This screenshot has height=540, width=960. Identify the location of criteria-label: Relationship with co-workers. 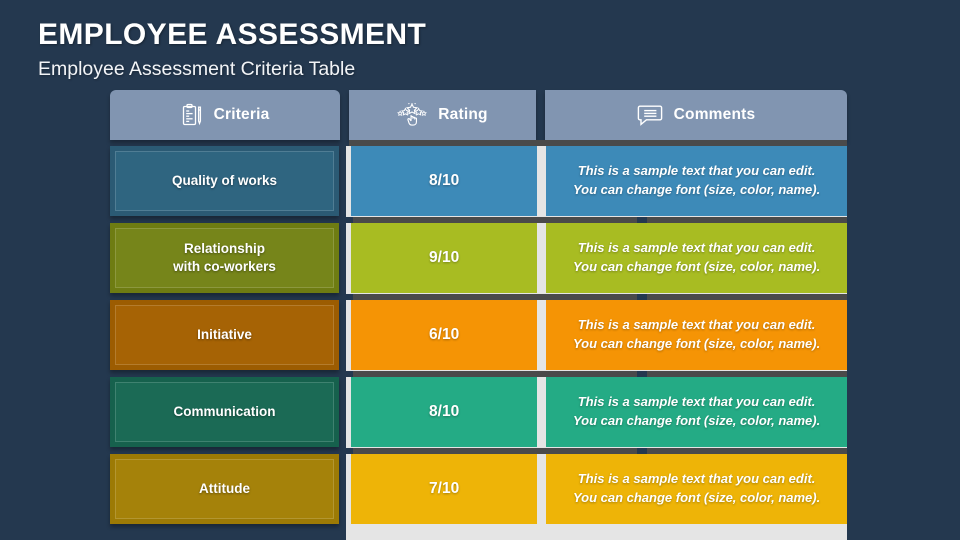
(224, 257).